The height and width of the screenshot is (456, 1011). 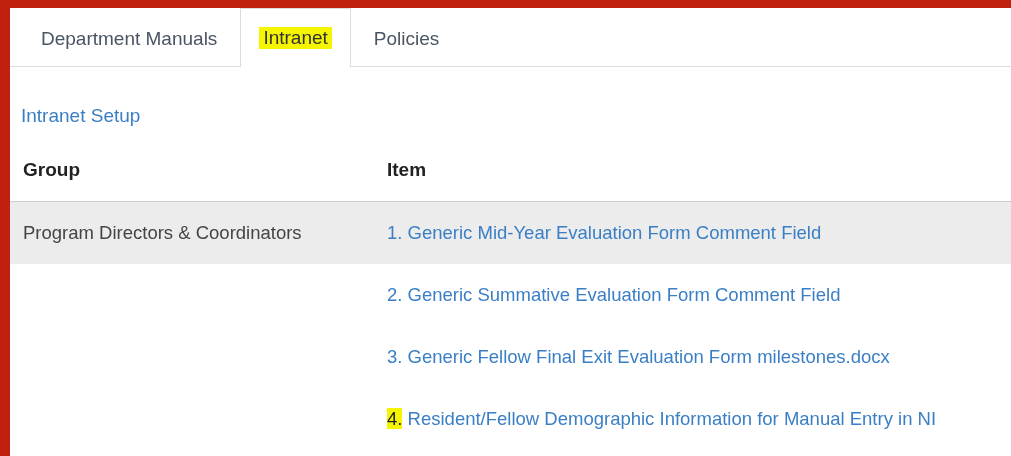 I want to click on tab: Department Manuals, so click(x=129, y=38).